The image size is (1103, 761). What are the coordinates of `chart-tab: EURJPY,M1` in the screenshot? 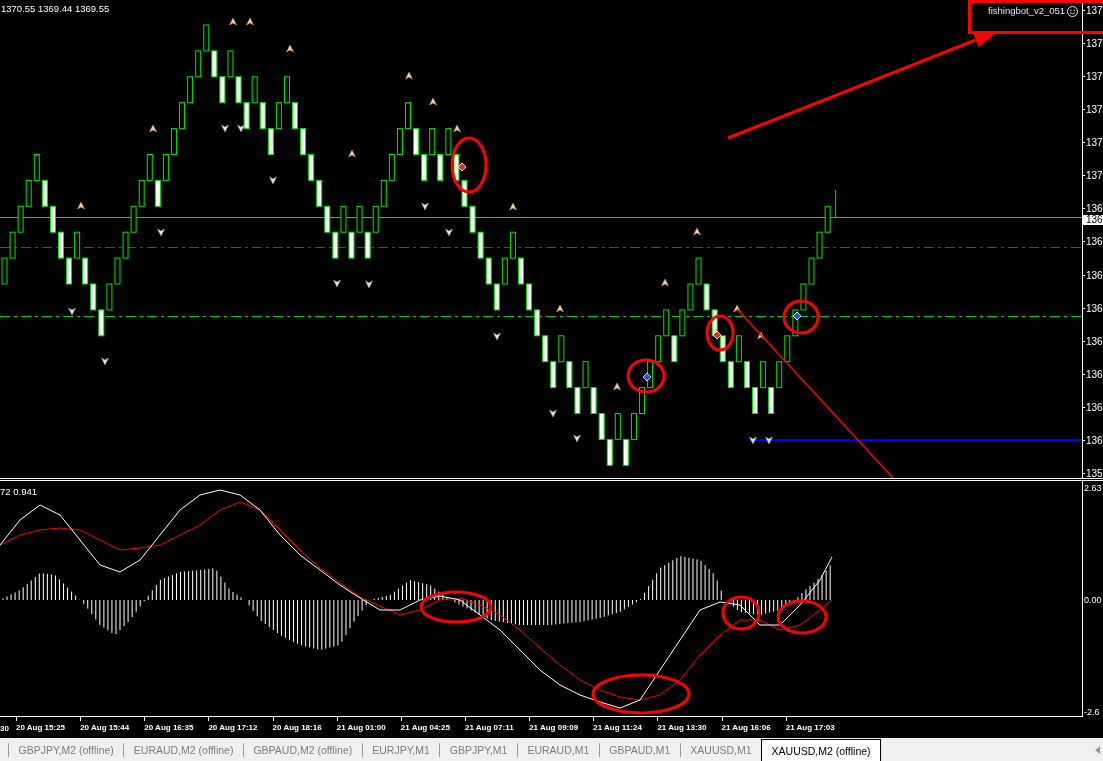 It's located at (401, 749).